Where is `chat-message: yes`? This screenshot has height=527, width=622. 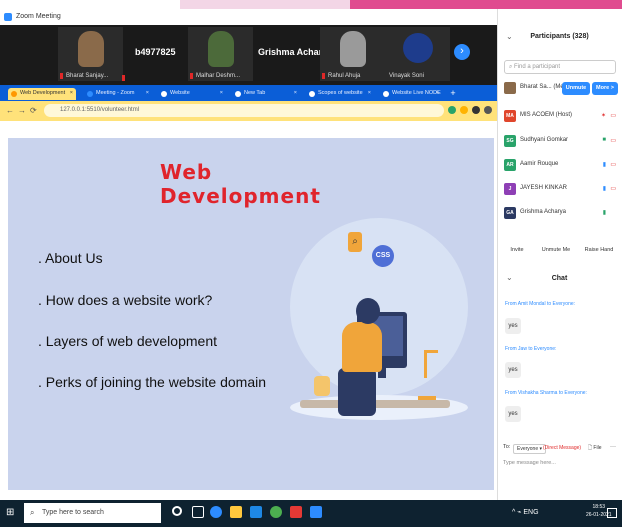 chat-message: yes is located at coordinates (513, 326).